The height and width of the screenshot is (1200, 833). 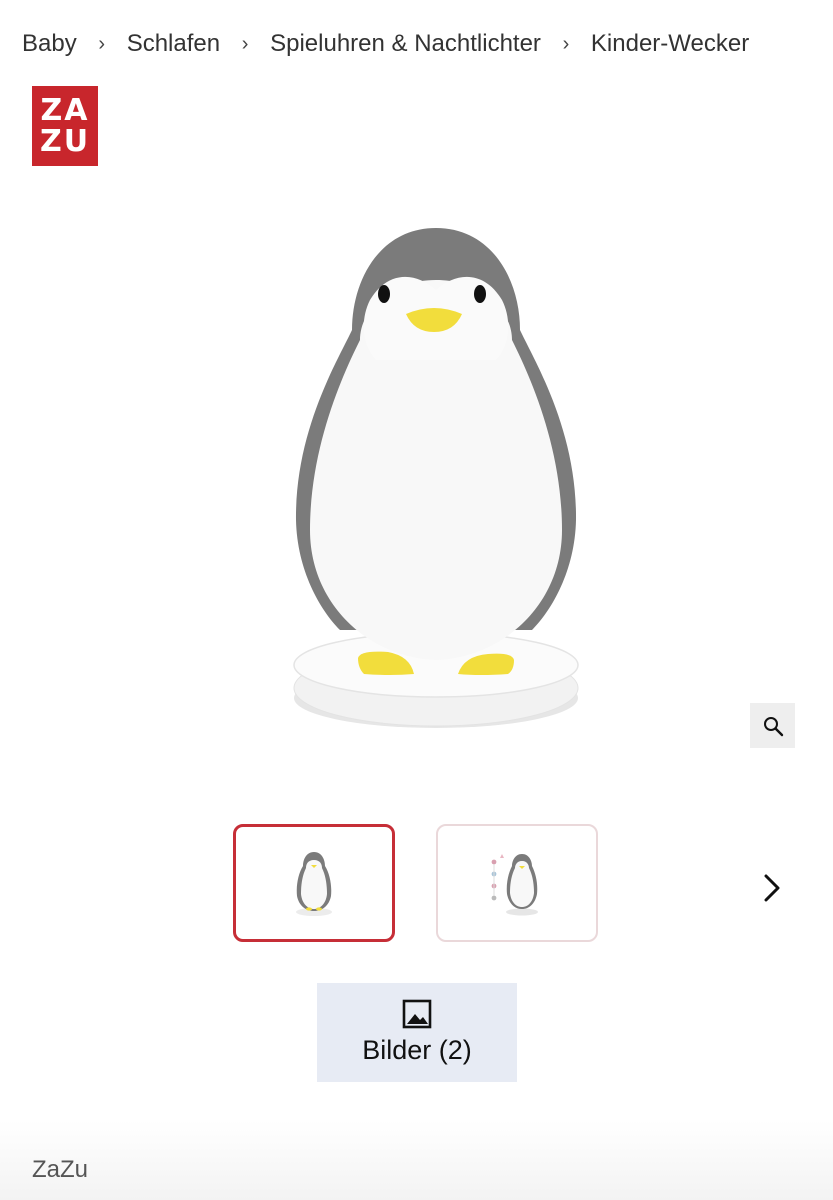 What do you see at coordinates (384, 294) in the screenshot?
I see `left-eye` at bounding box center [384, 294].